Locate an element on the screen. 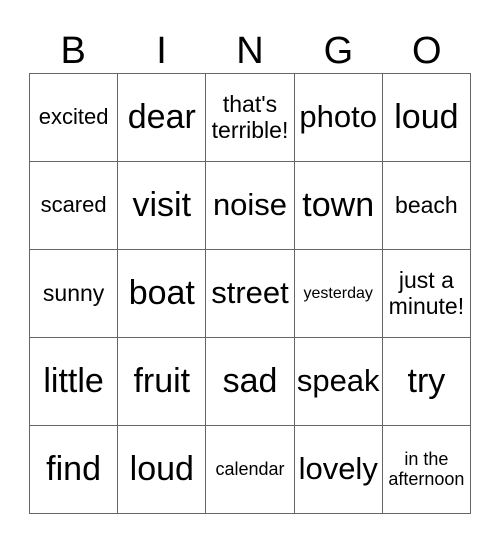 The width and height of the screenshot is (500, 544). cell-word: in the afternoon is located at coordinates (426, 468).